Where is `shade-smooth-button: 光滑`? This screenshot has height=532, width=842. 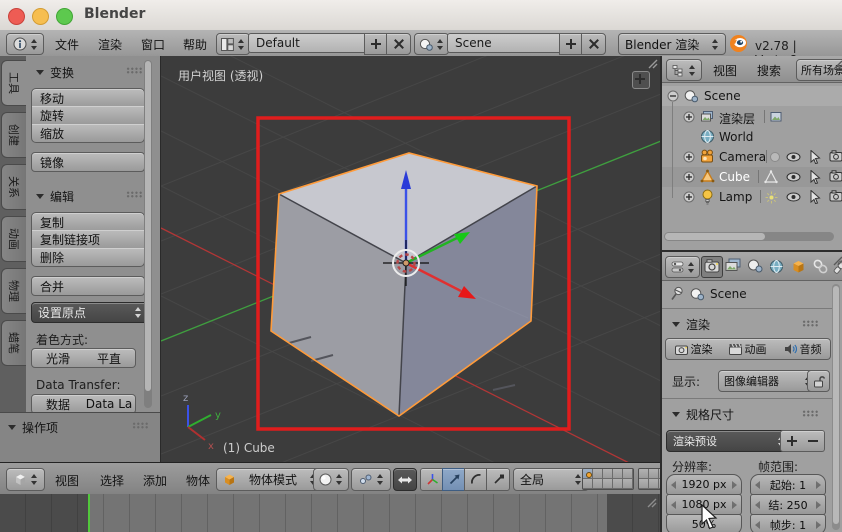 shade-smooth-button: 光滑 is located at coordinates (58, 358).